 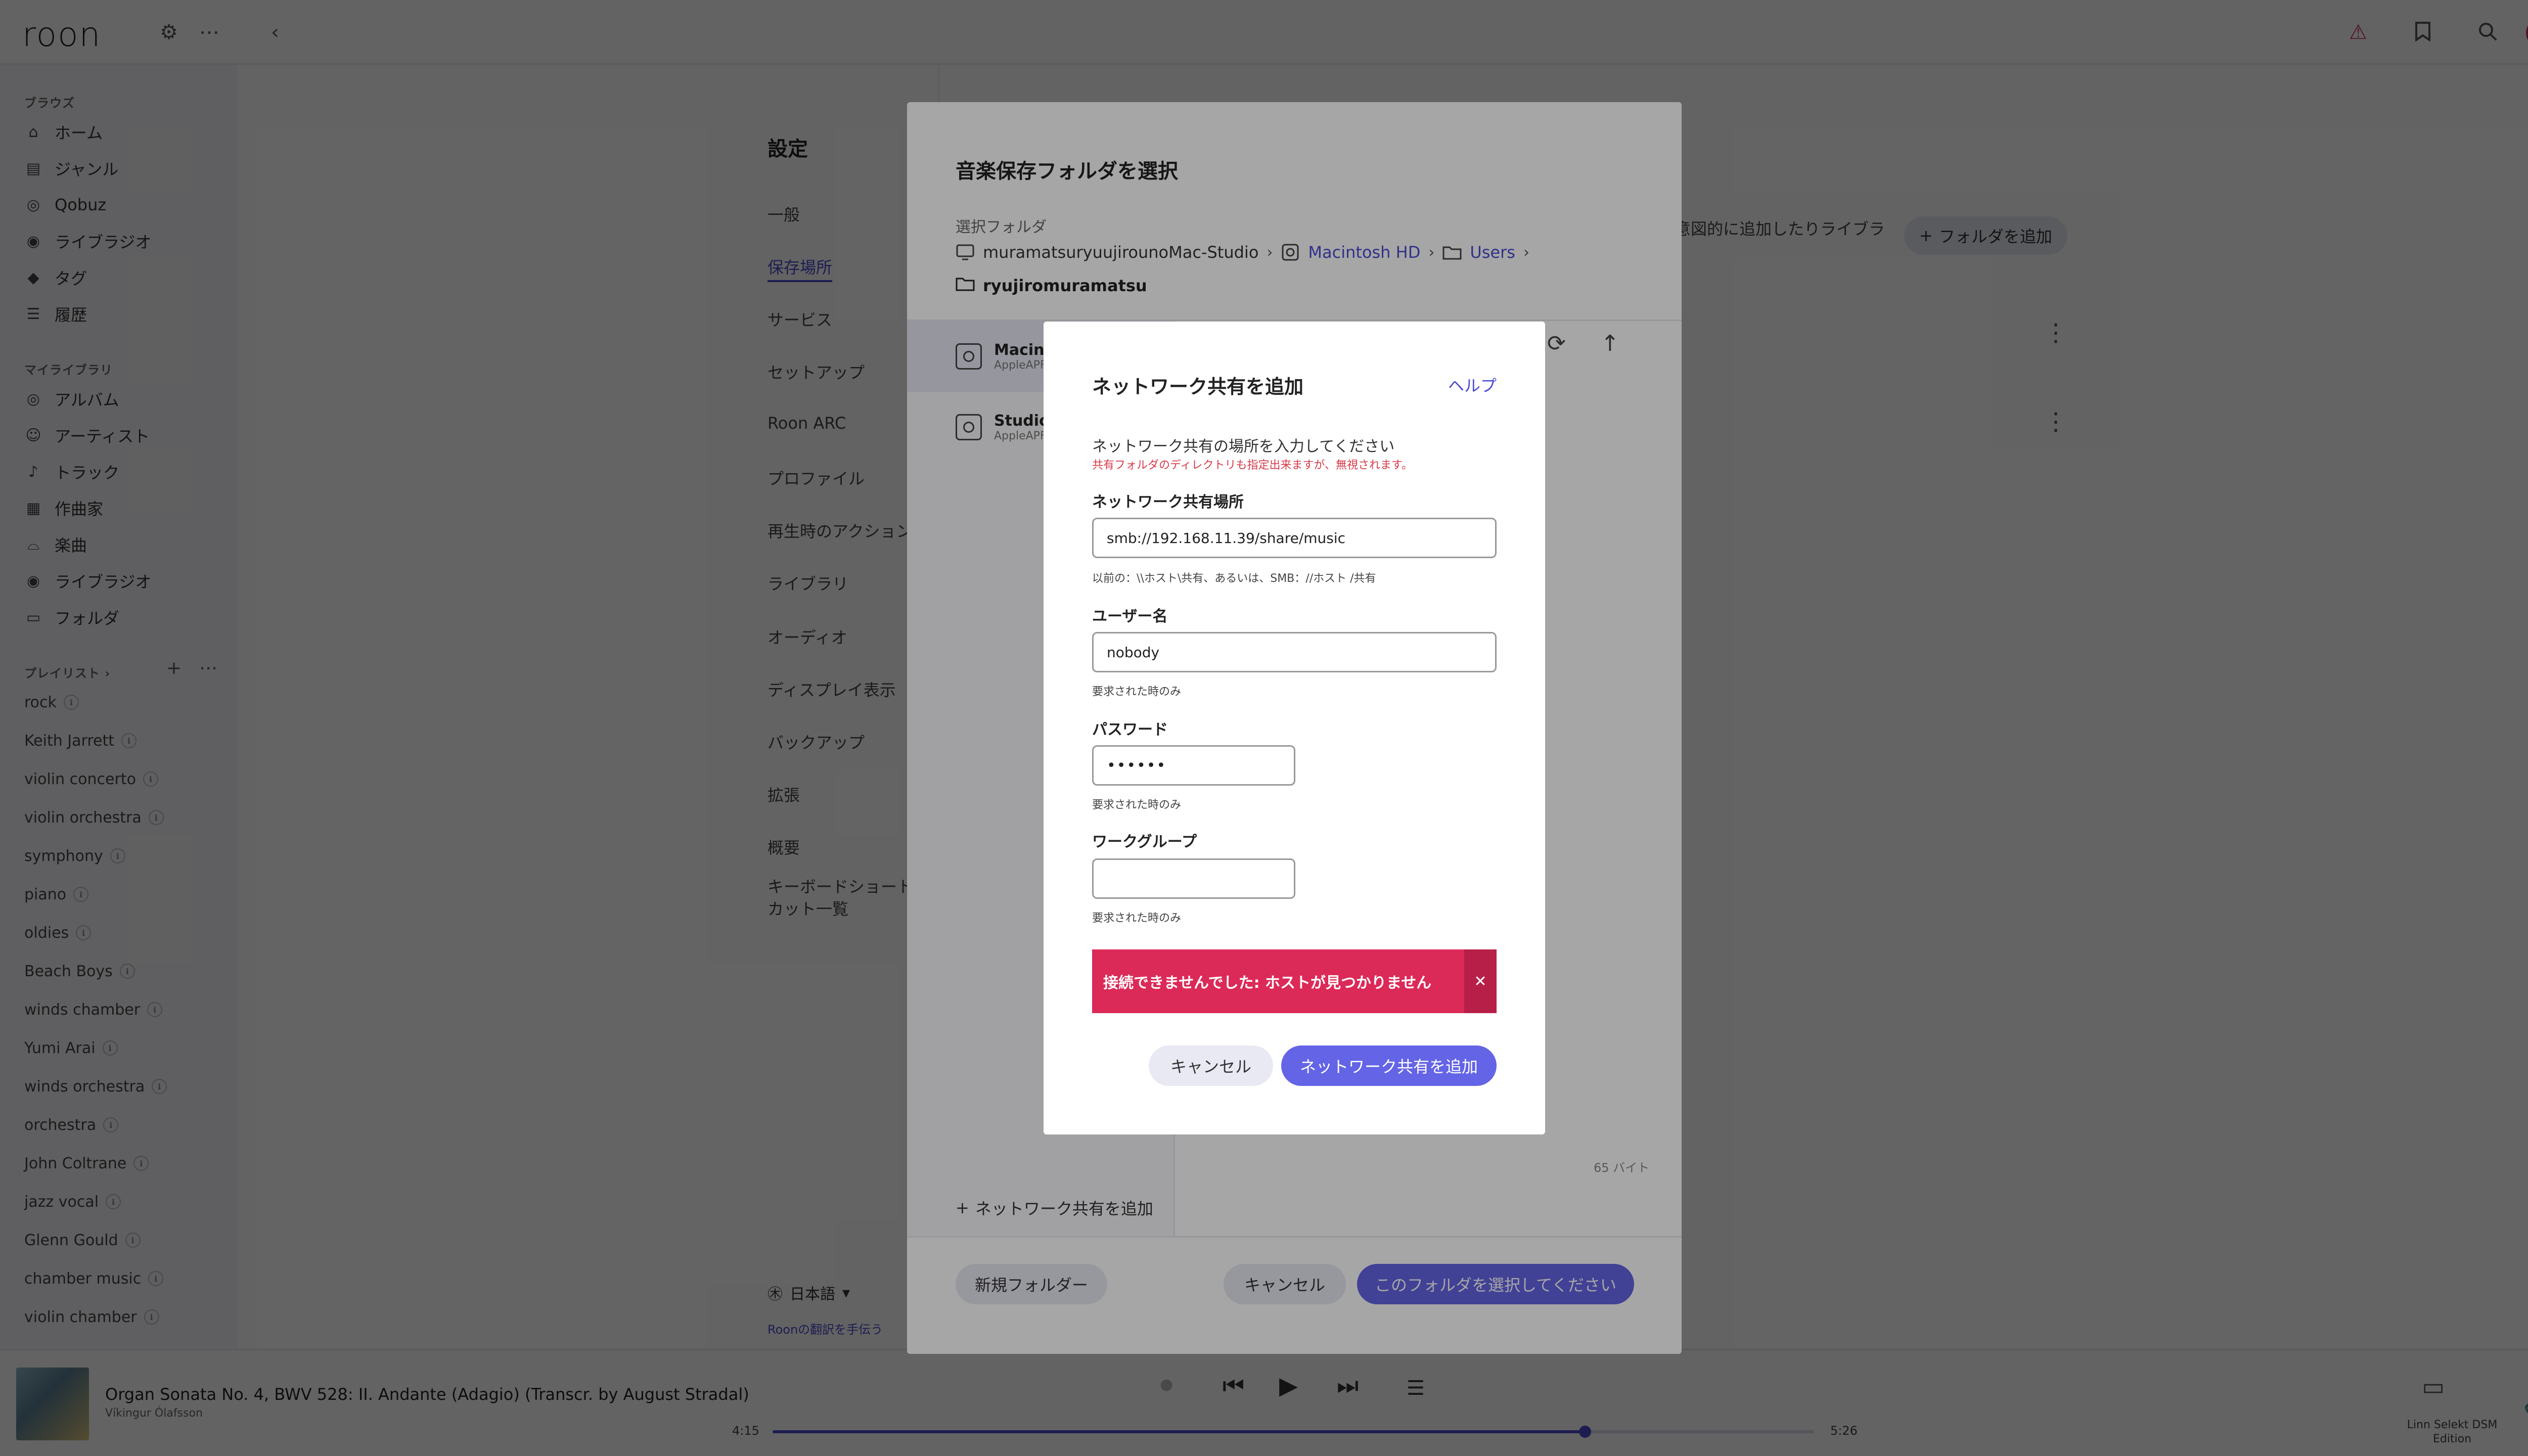 I want to click on share-location-input: smb://192.168.11.39/share/music, so click(x=1295, y=538).